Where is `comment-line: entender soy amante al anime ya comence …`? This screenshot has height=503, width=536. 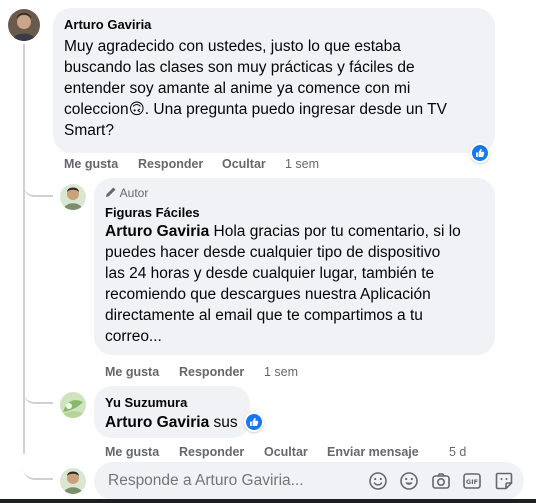 comment-line: entender soy amante al anime ya comence … is located at coordinates (237, 88).